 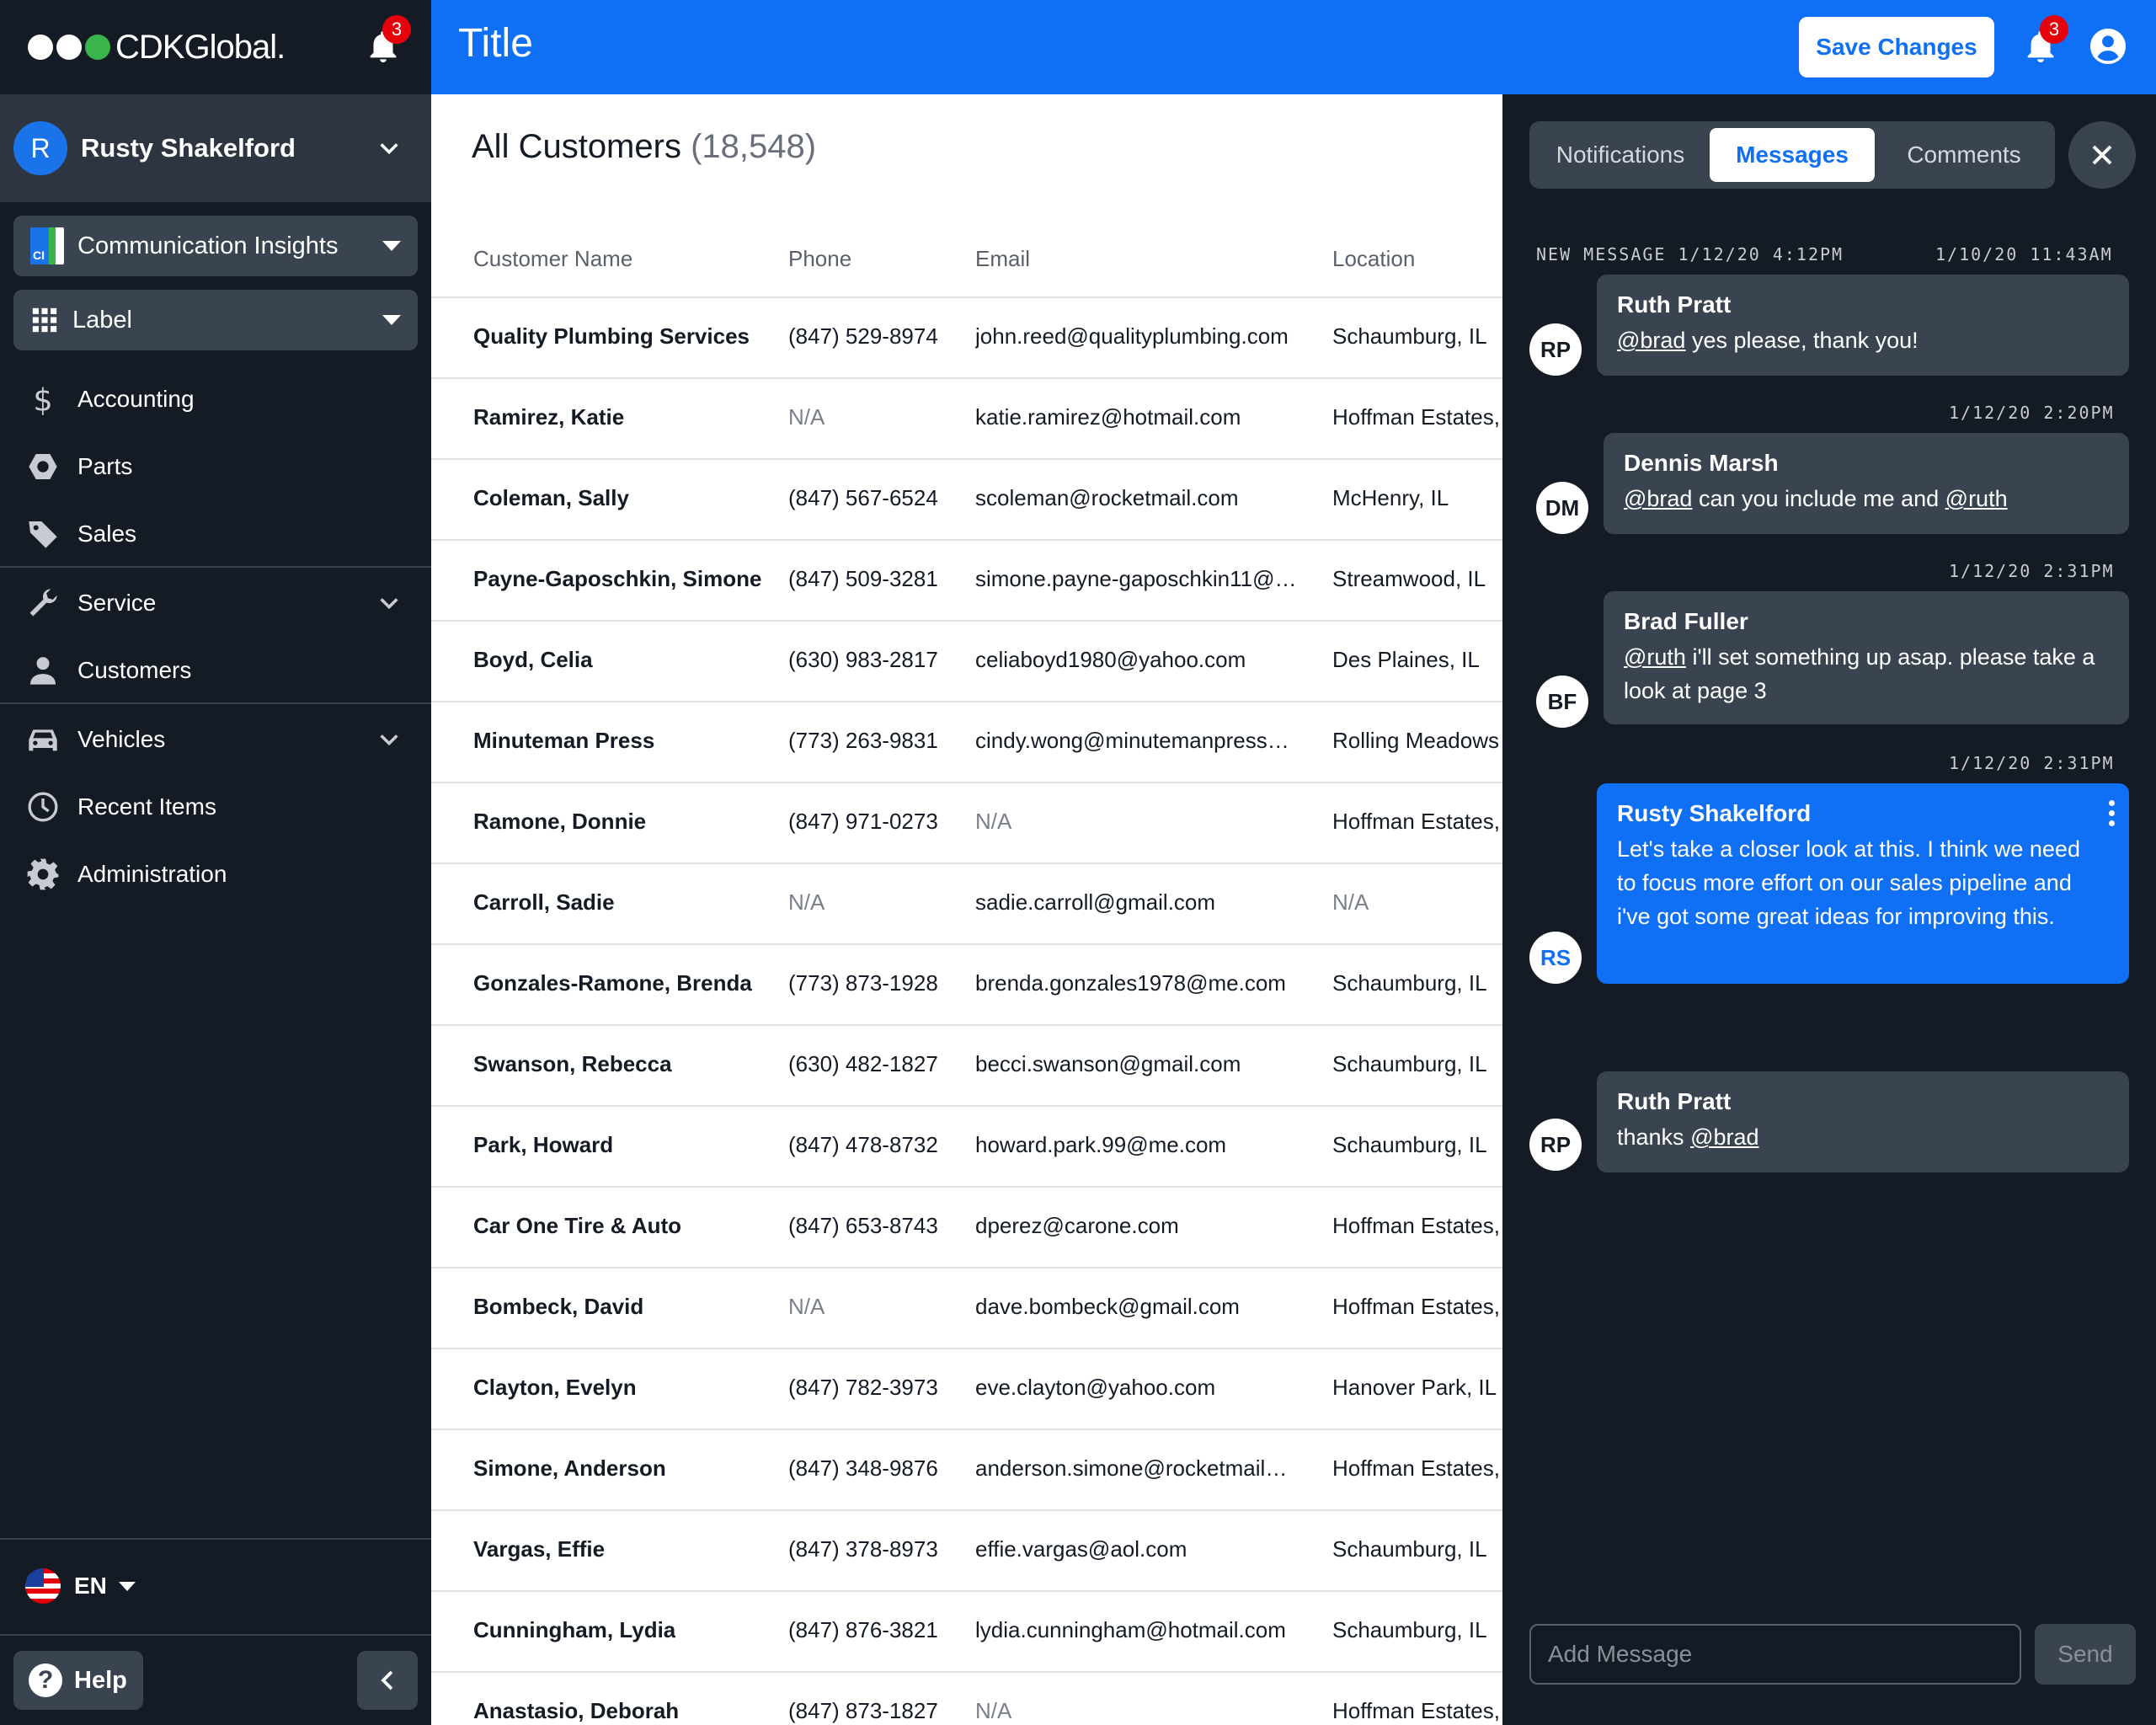 What do you see at coordinates (215, 603) in the screenshot?
I see `sidebar-item-service: Service` at bounding box center [215, 603].